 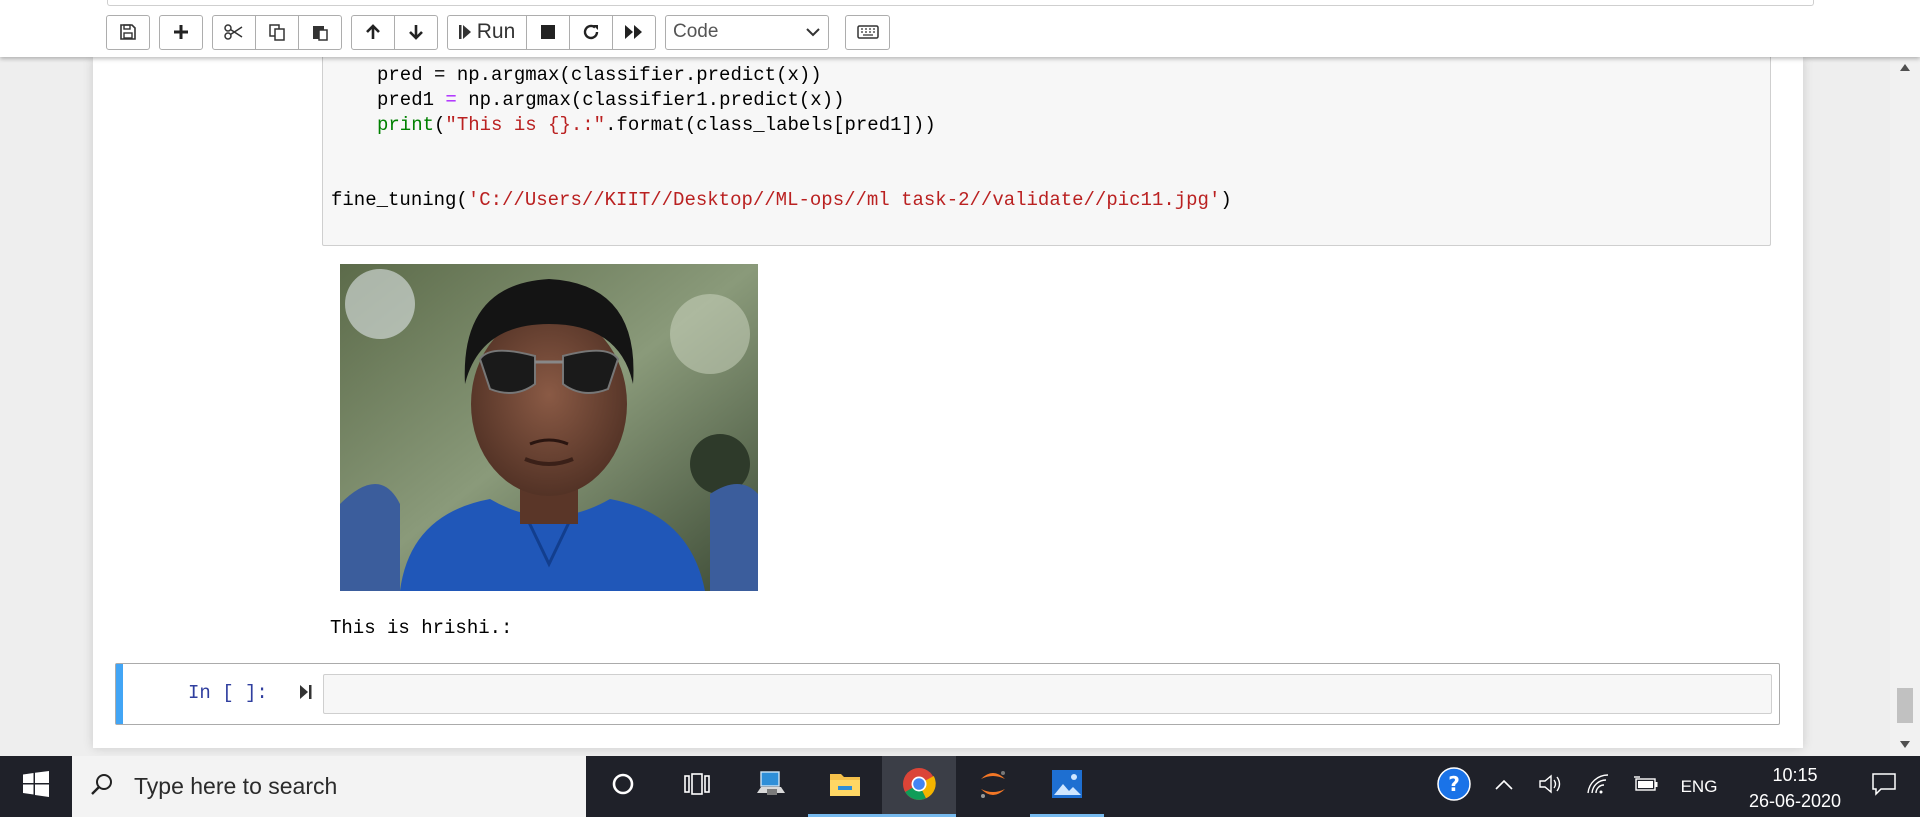 I want to click on keyboard-icon, so click(x=867, y=32).